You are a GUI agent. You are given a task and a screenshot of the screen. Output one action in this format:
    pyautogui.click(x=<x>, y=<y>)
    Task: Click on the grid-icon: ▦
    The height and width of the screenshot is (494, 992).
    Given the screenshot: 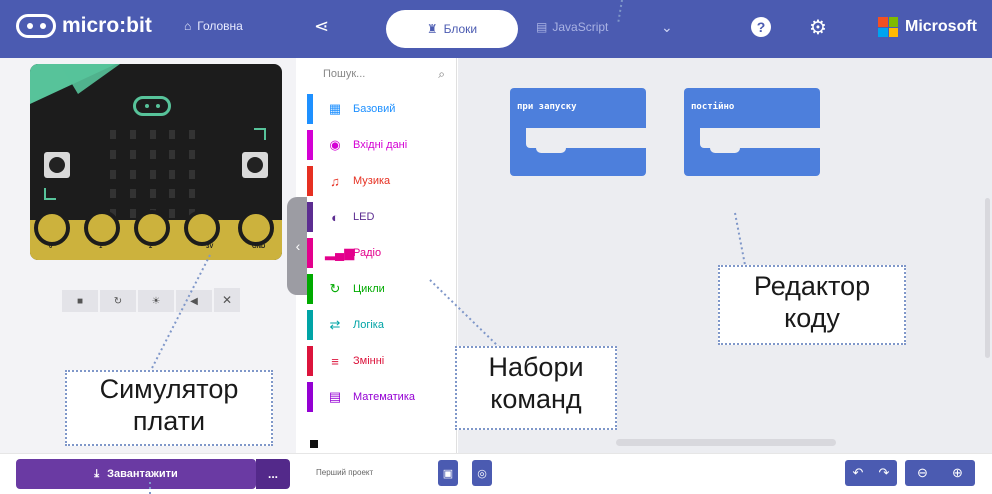 What is the action you would take?
    pyautogui.click(x=335, y=108)
    